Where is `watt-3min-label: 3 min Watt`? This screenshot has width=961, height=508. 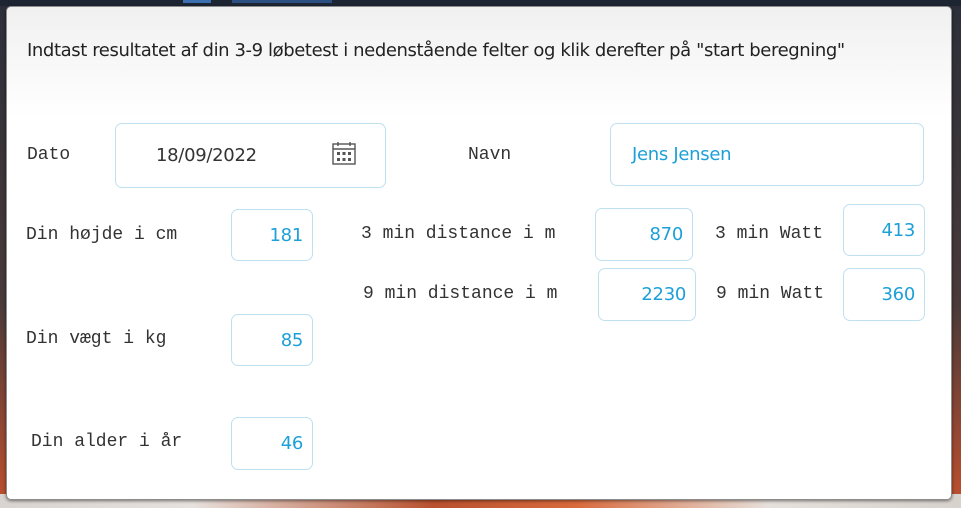 watt-3min-label: 3 min Watt is located at coordinates (769, 234).